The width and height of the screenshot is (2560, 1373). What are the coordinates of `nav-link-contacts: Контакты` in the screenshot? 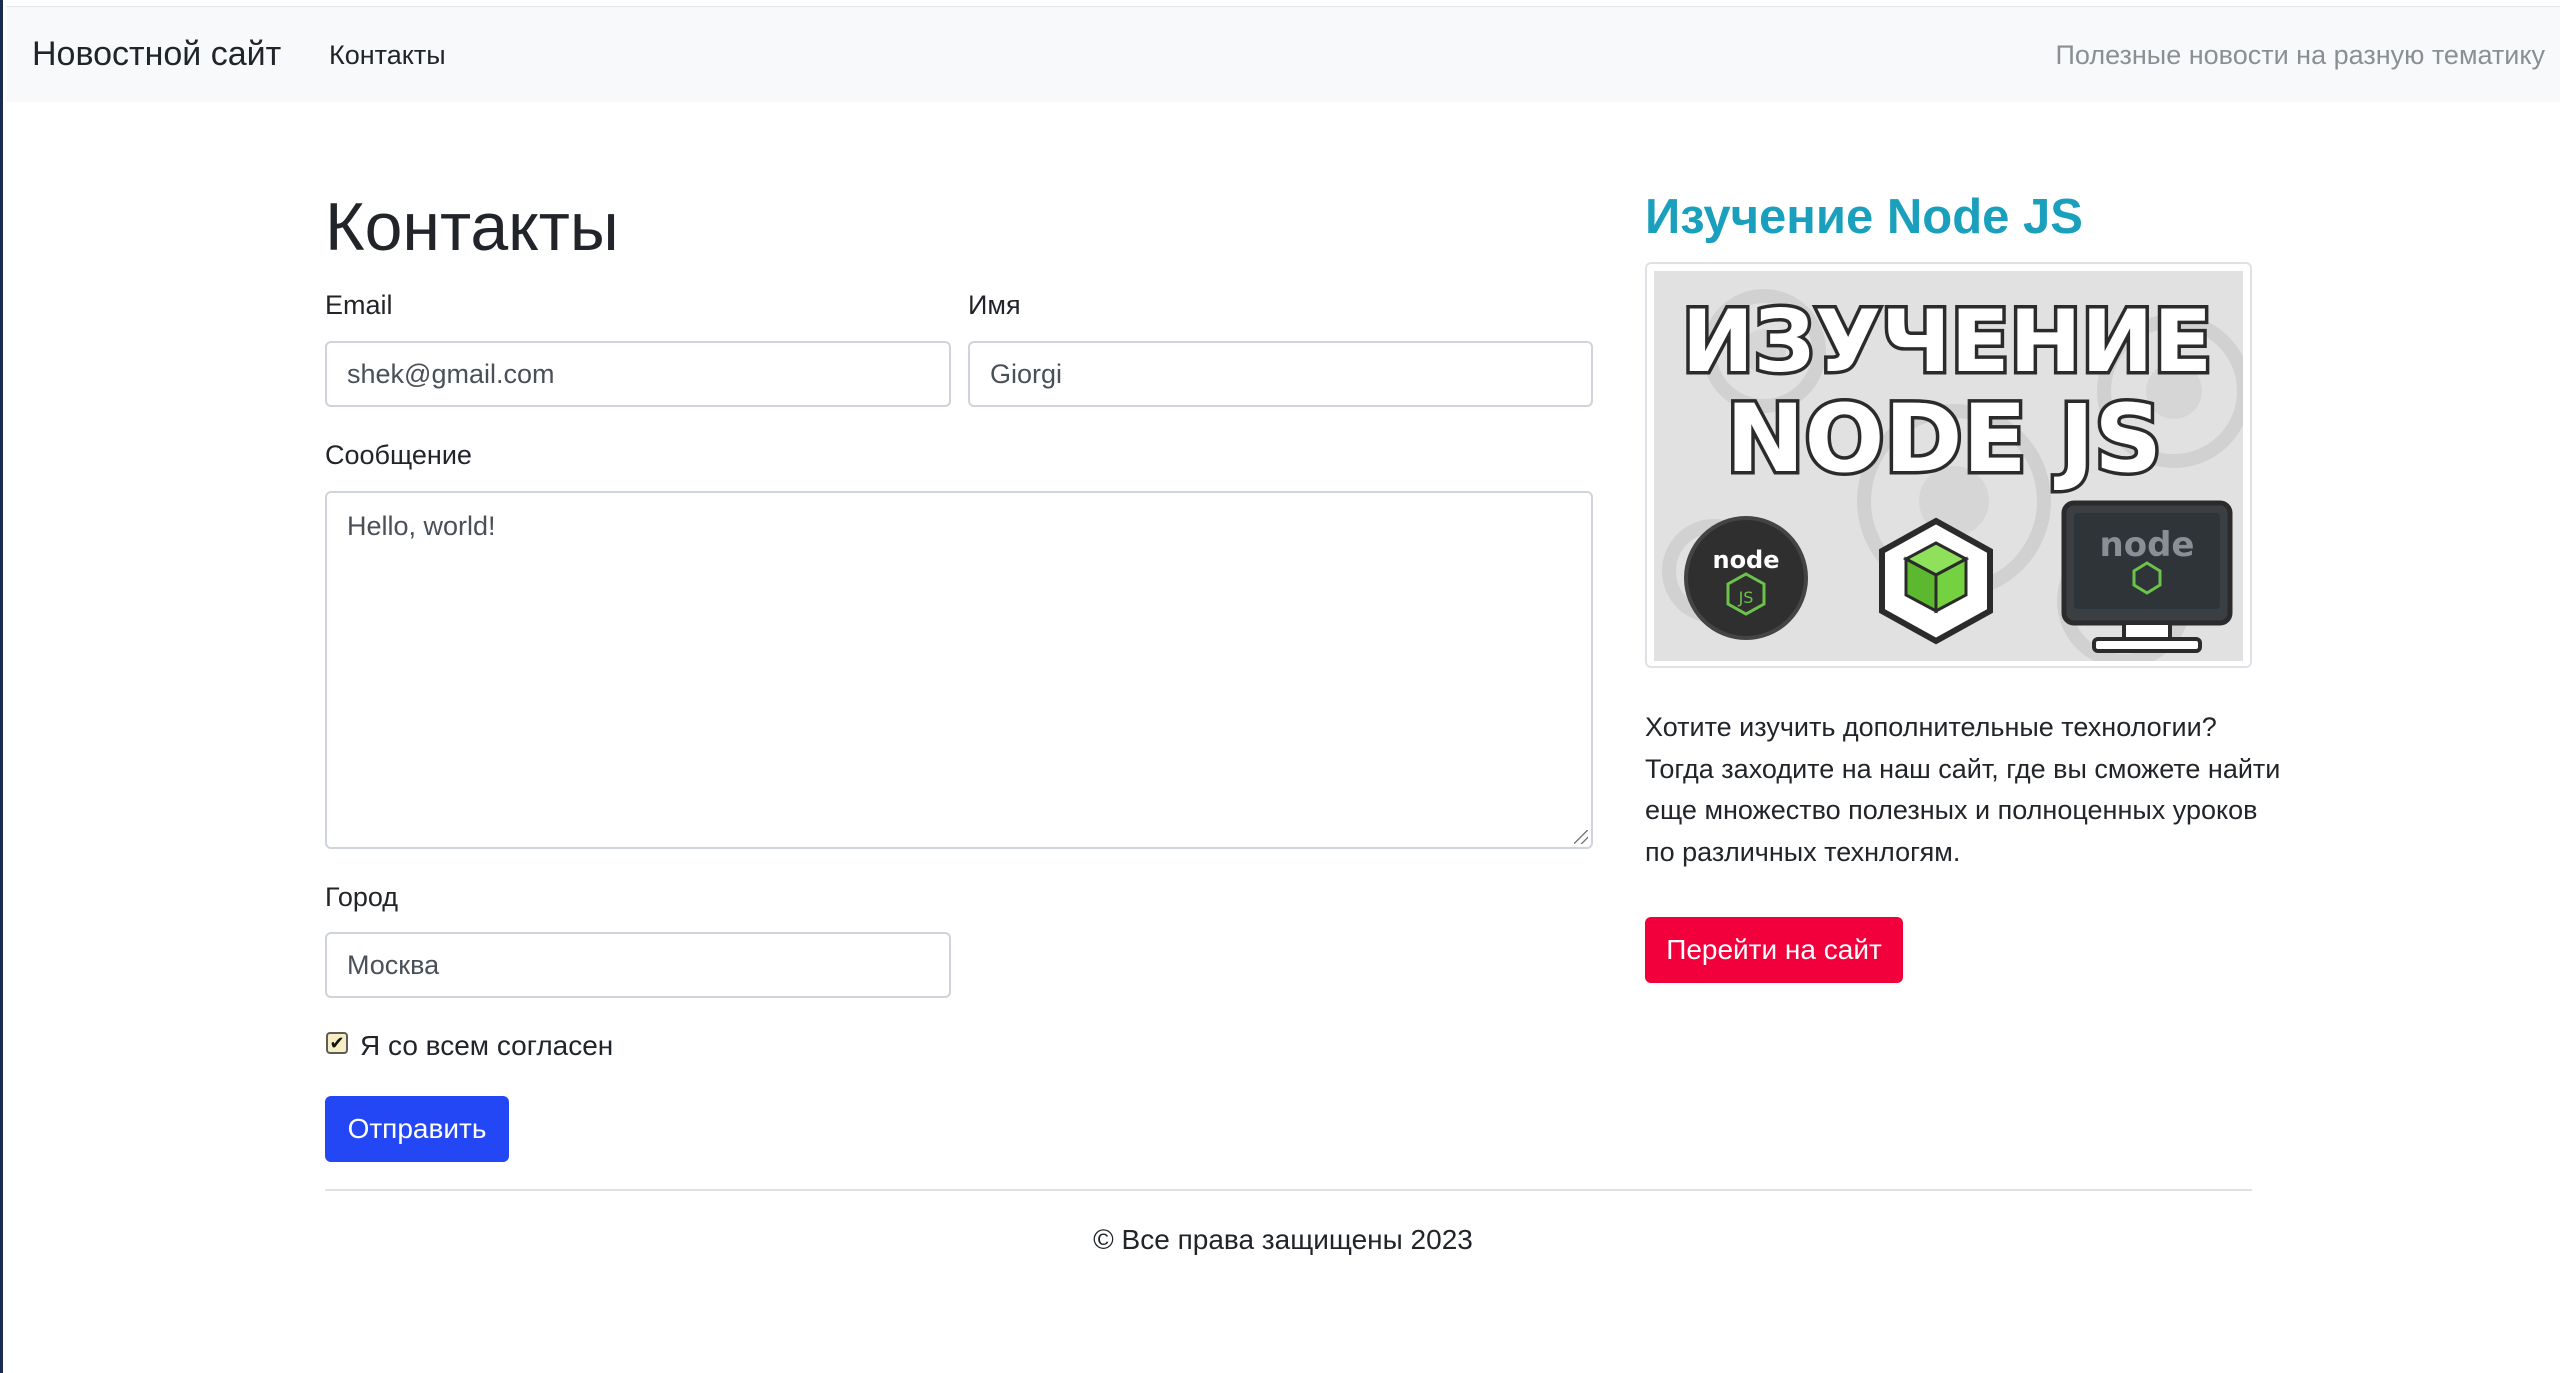 It's located at (387, 55).